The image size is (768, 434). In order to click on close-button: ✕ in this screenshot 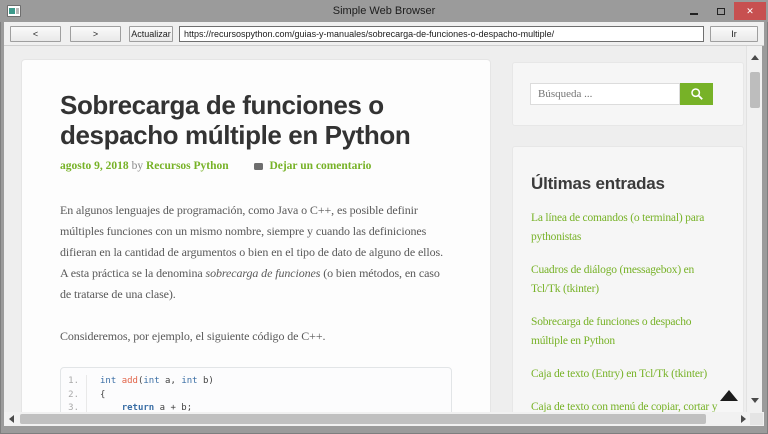, I will do `click(750, 11)`.